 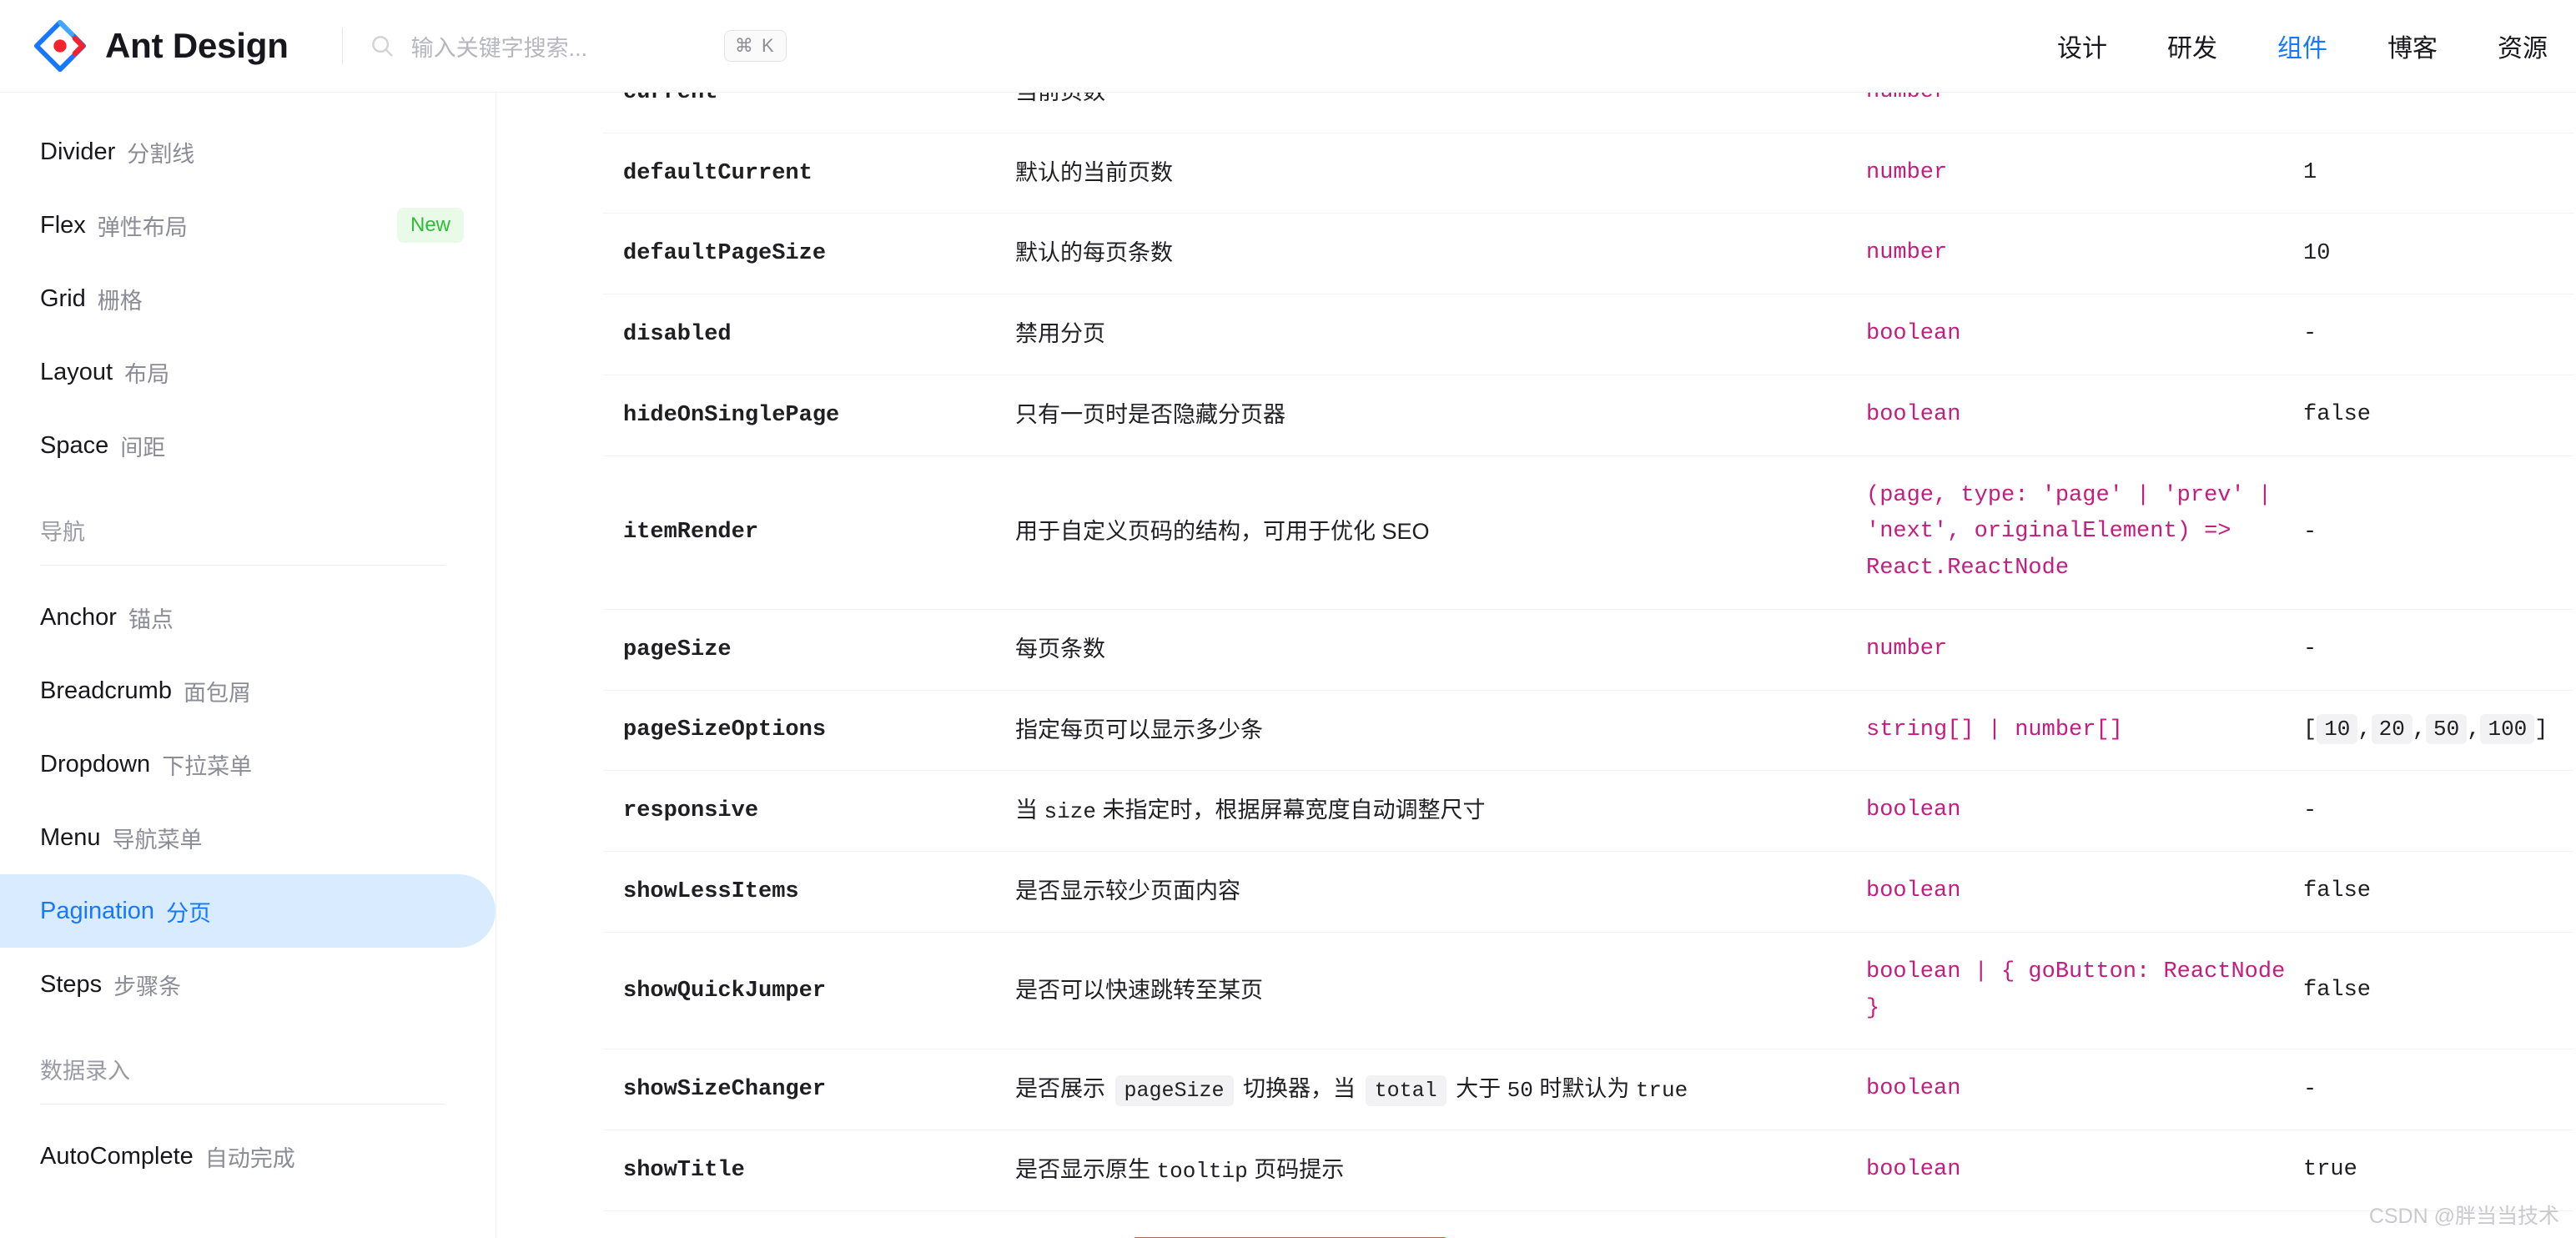 I want to click on property-name: showTitle, so click(x=684, y=1170).